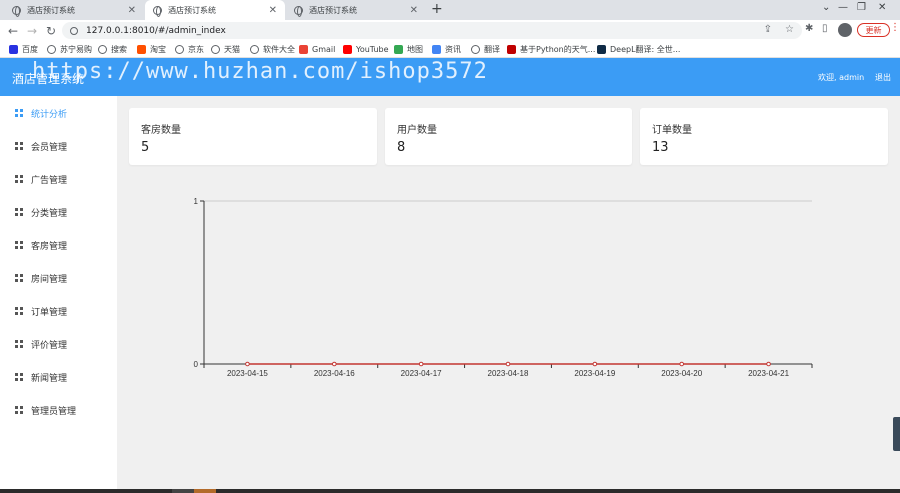 The height and width of the screenshot is (493, 900). What do you see at coordinates (415, 49) in the screenshot?
I see `bookmark-label: 地图` at bounding box center [415, 49].